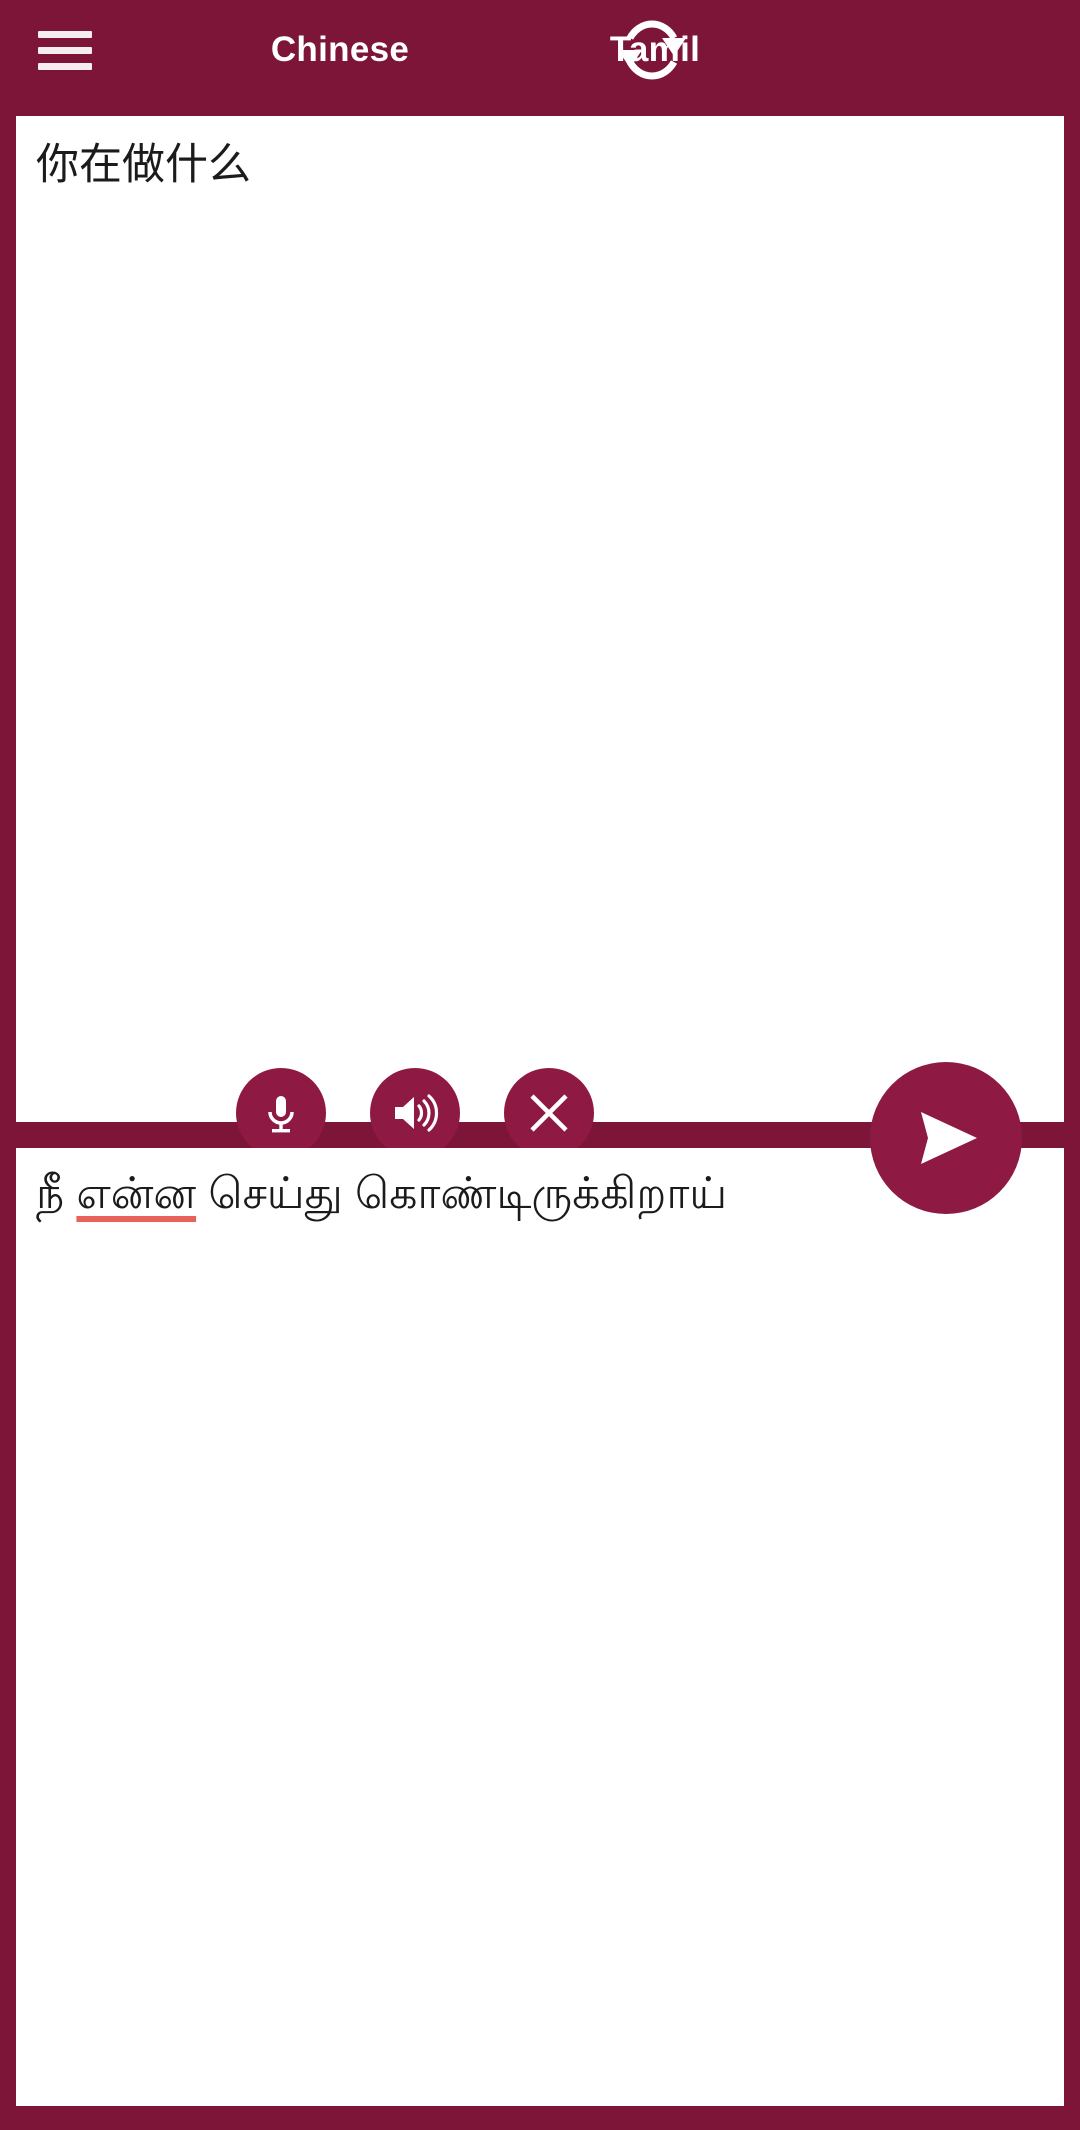  What do you see at coordinates (340, 50) in the screenshot?
I see `source-language-selector: Chinese` at bounding box center [340, 50].